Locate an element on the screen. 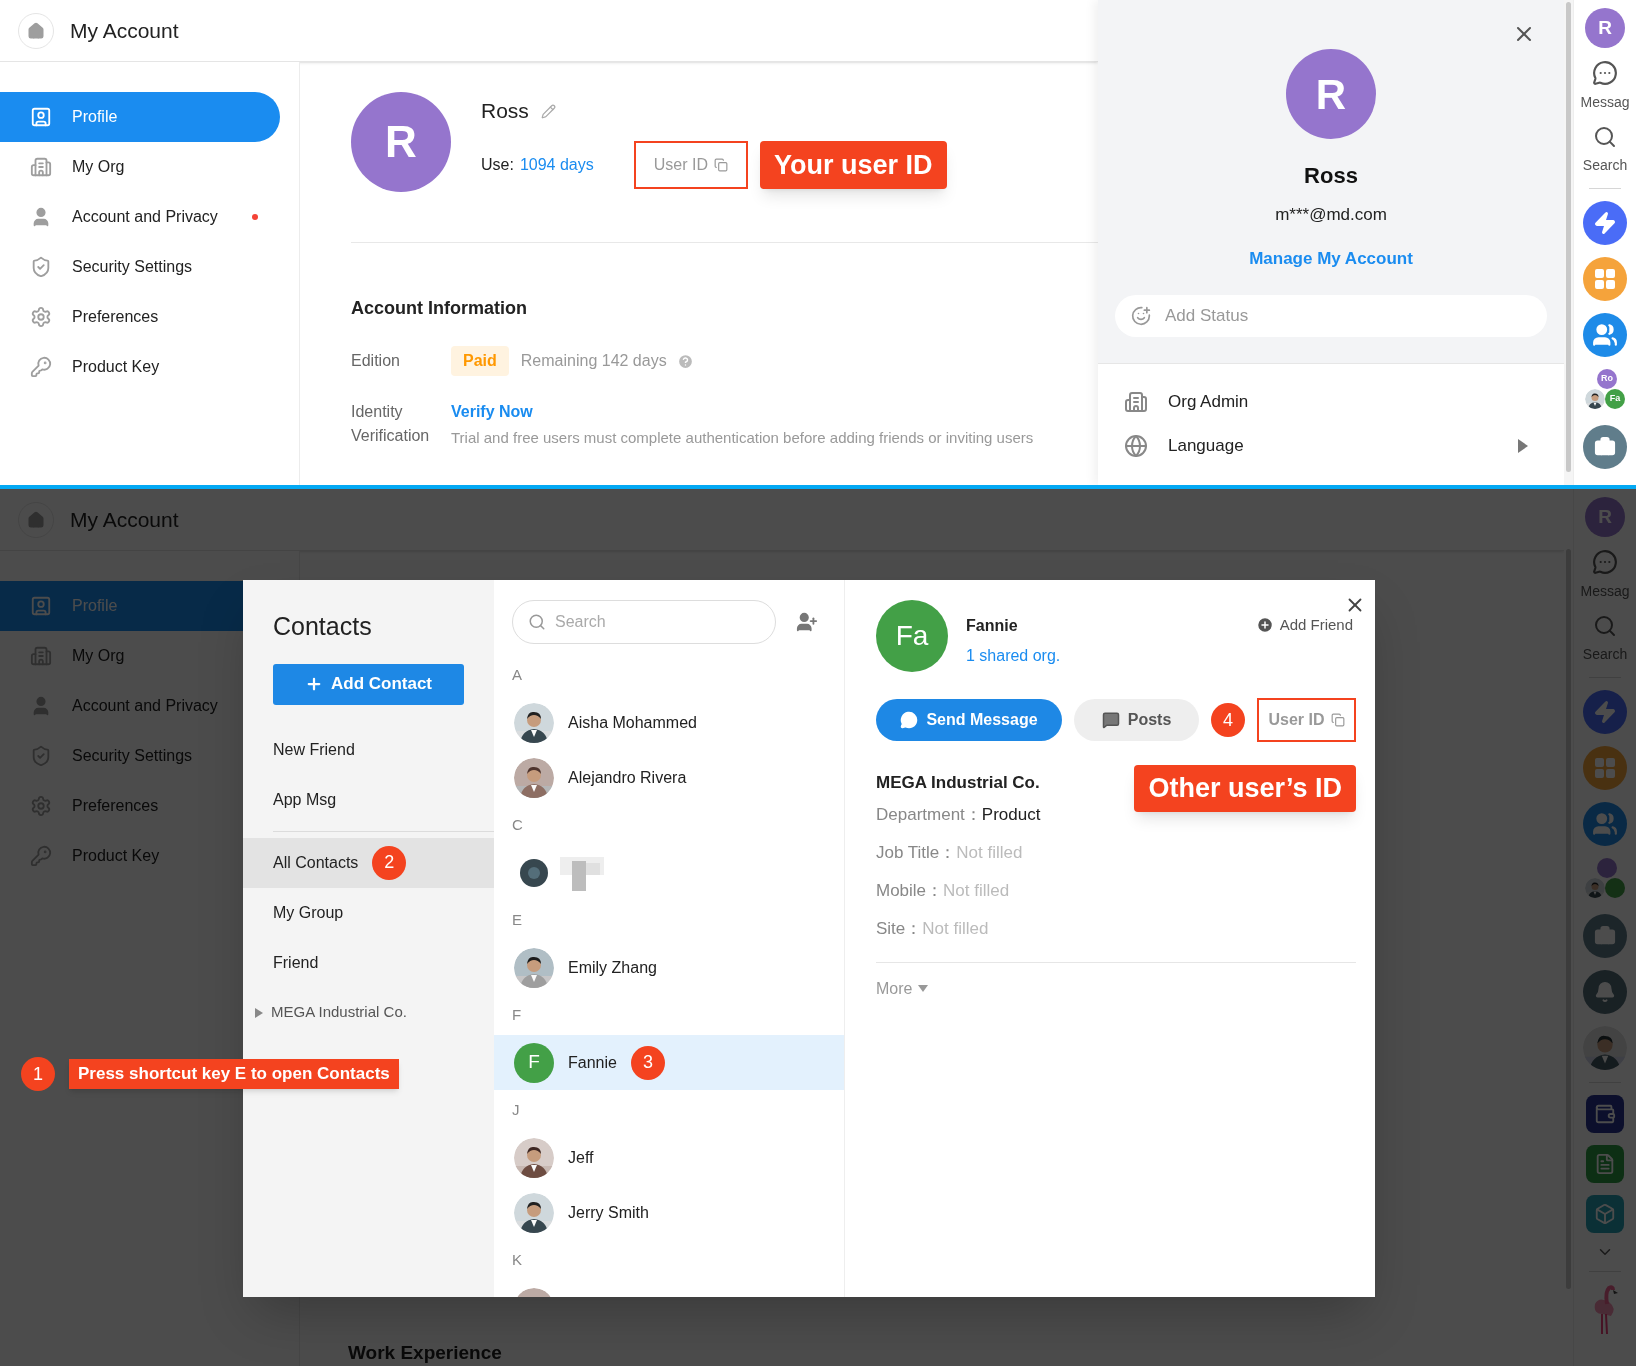 The image size is (1636, 1366). callout-label: Other user’s ID is located at coordinates (1245, 788).